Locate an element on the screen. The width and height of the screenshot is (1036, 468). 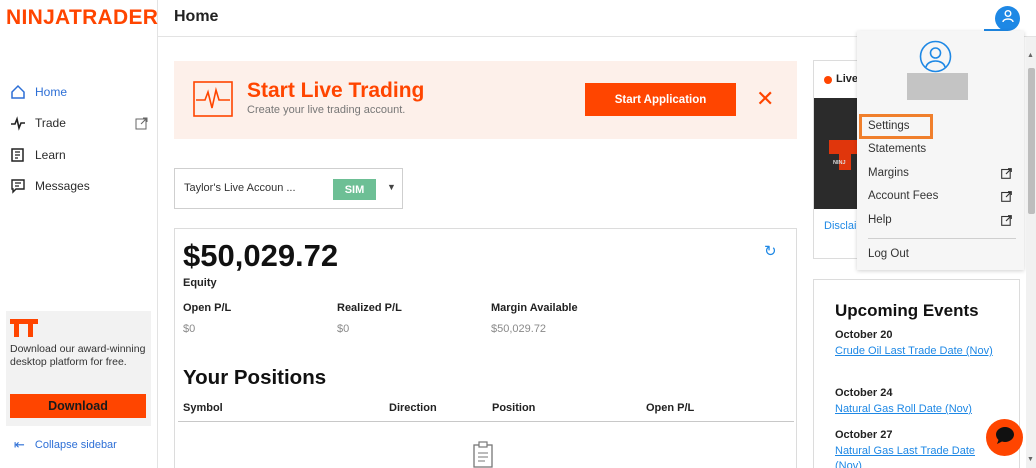
realized-pl-value: $0 is located at coordinates (343, 329).